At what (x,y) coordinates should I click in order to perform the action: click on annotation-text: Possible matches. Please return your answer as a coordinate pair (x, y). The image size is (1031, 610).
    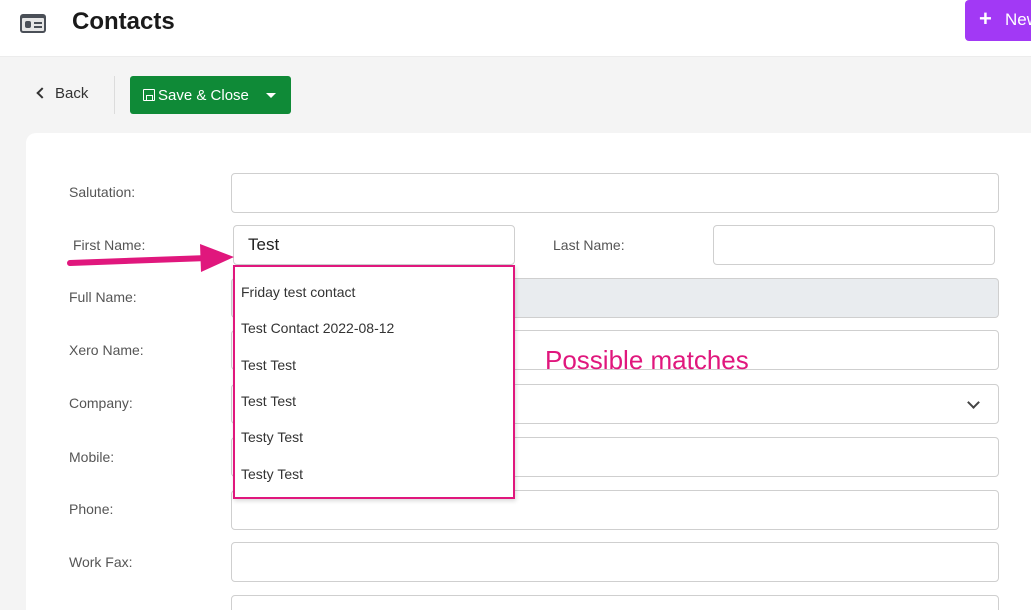
    Looking at the image, I should click on (647, 360).